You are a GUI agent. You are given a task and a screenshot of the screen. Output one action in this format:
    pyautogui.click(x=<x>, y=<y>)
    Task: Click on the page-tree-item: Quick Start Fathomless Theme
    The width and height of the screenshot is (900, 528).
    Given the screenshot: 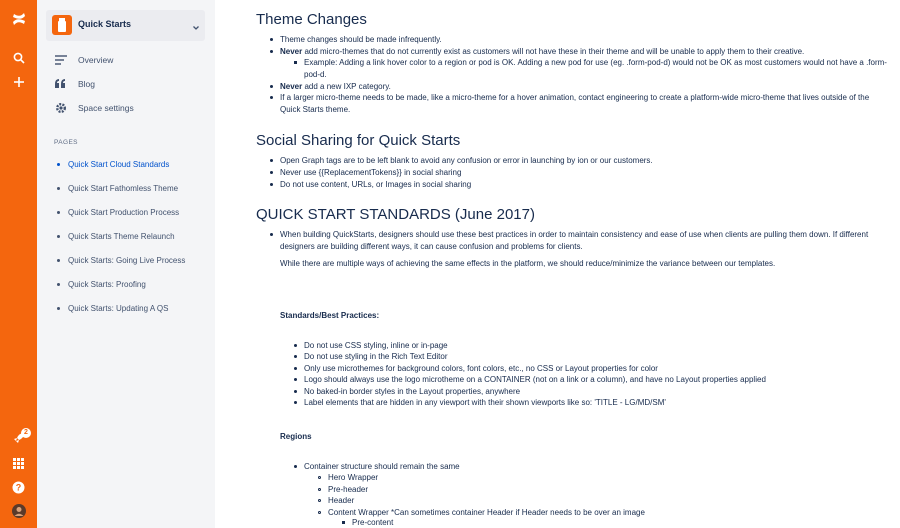 What is the action you would take?
    pyautogui.click(x=131, y=189)
    